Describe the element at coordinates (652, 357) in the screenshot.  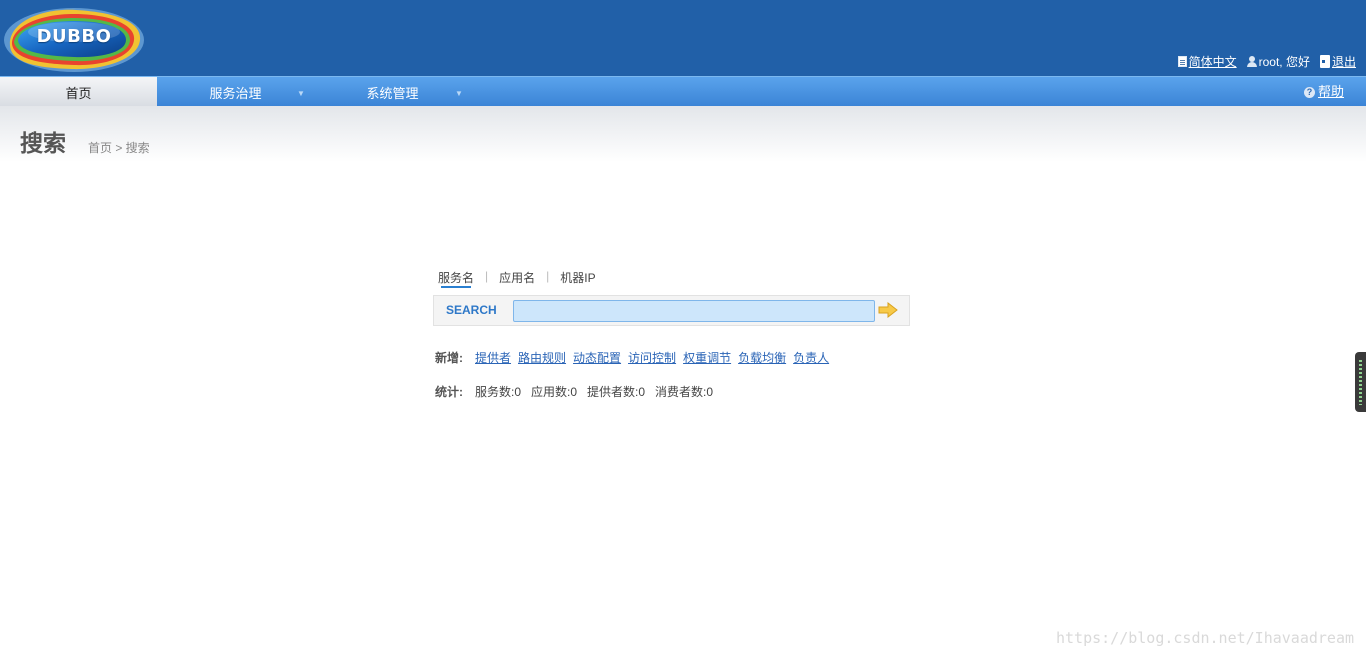
I see `add-access-control-link: 访问控制` at that location.